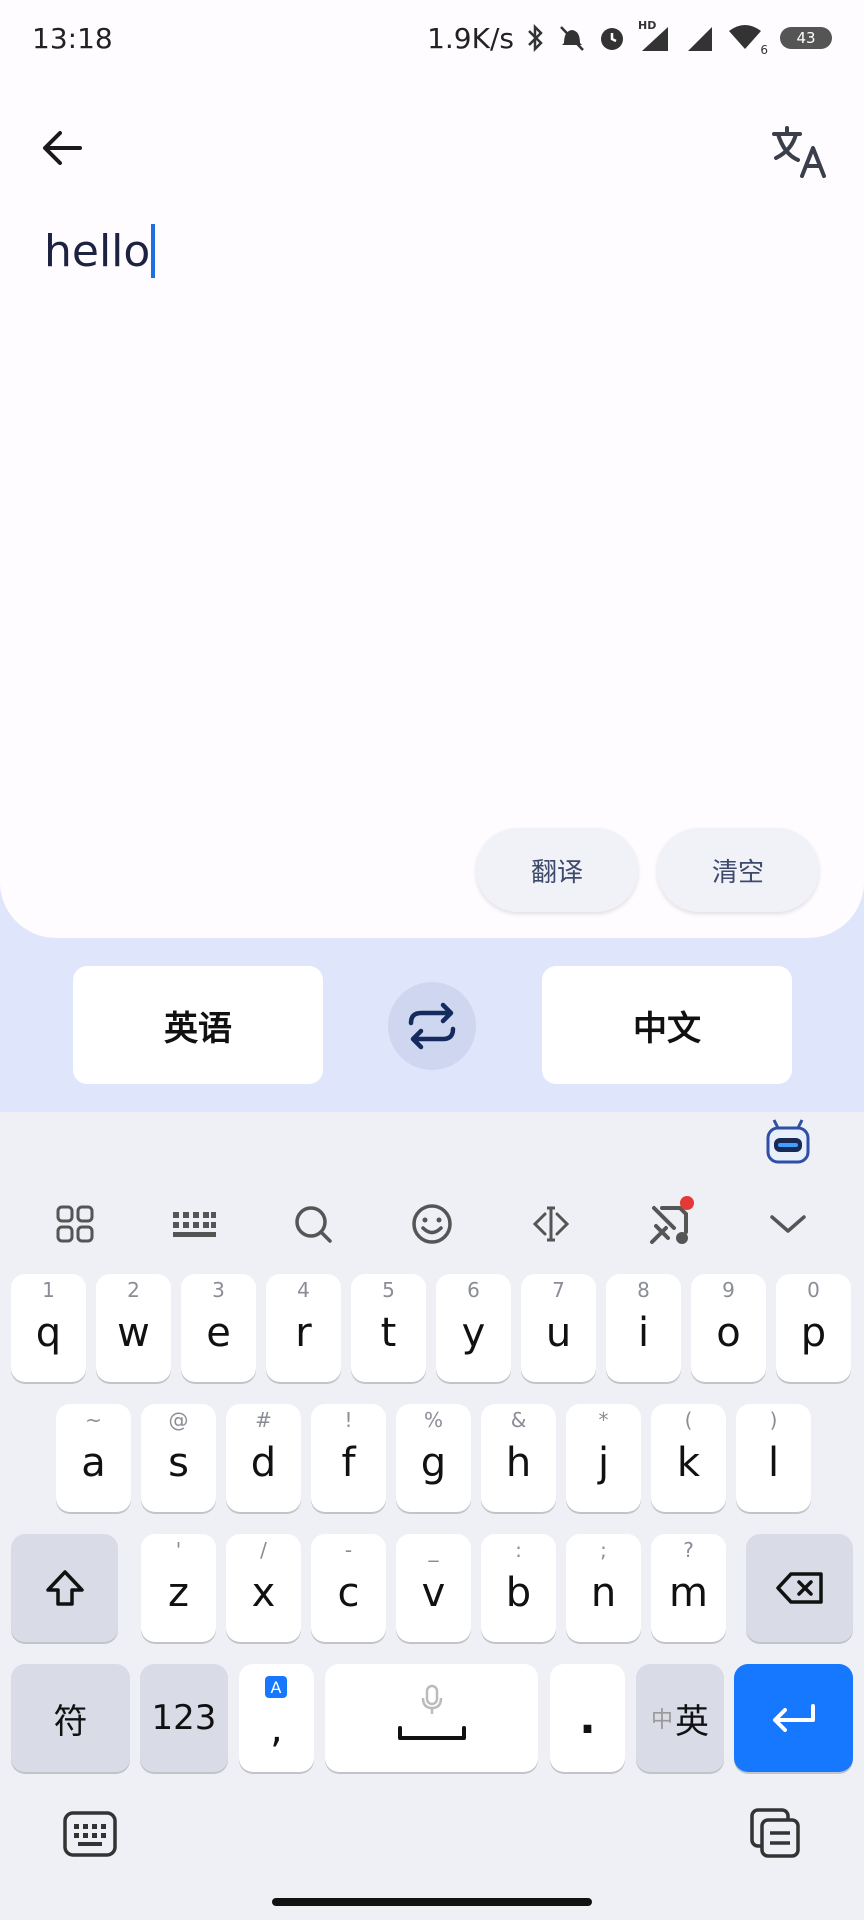  I want to click on microphone-icon, so click(432, 1699).